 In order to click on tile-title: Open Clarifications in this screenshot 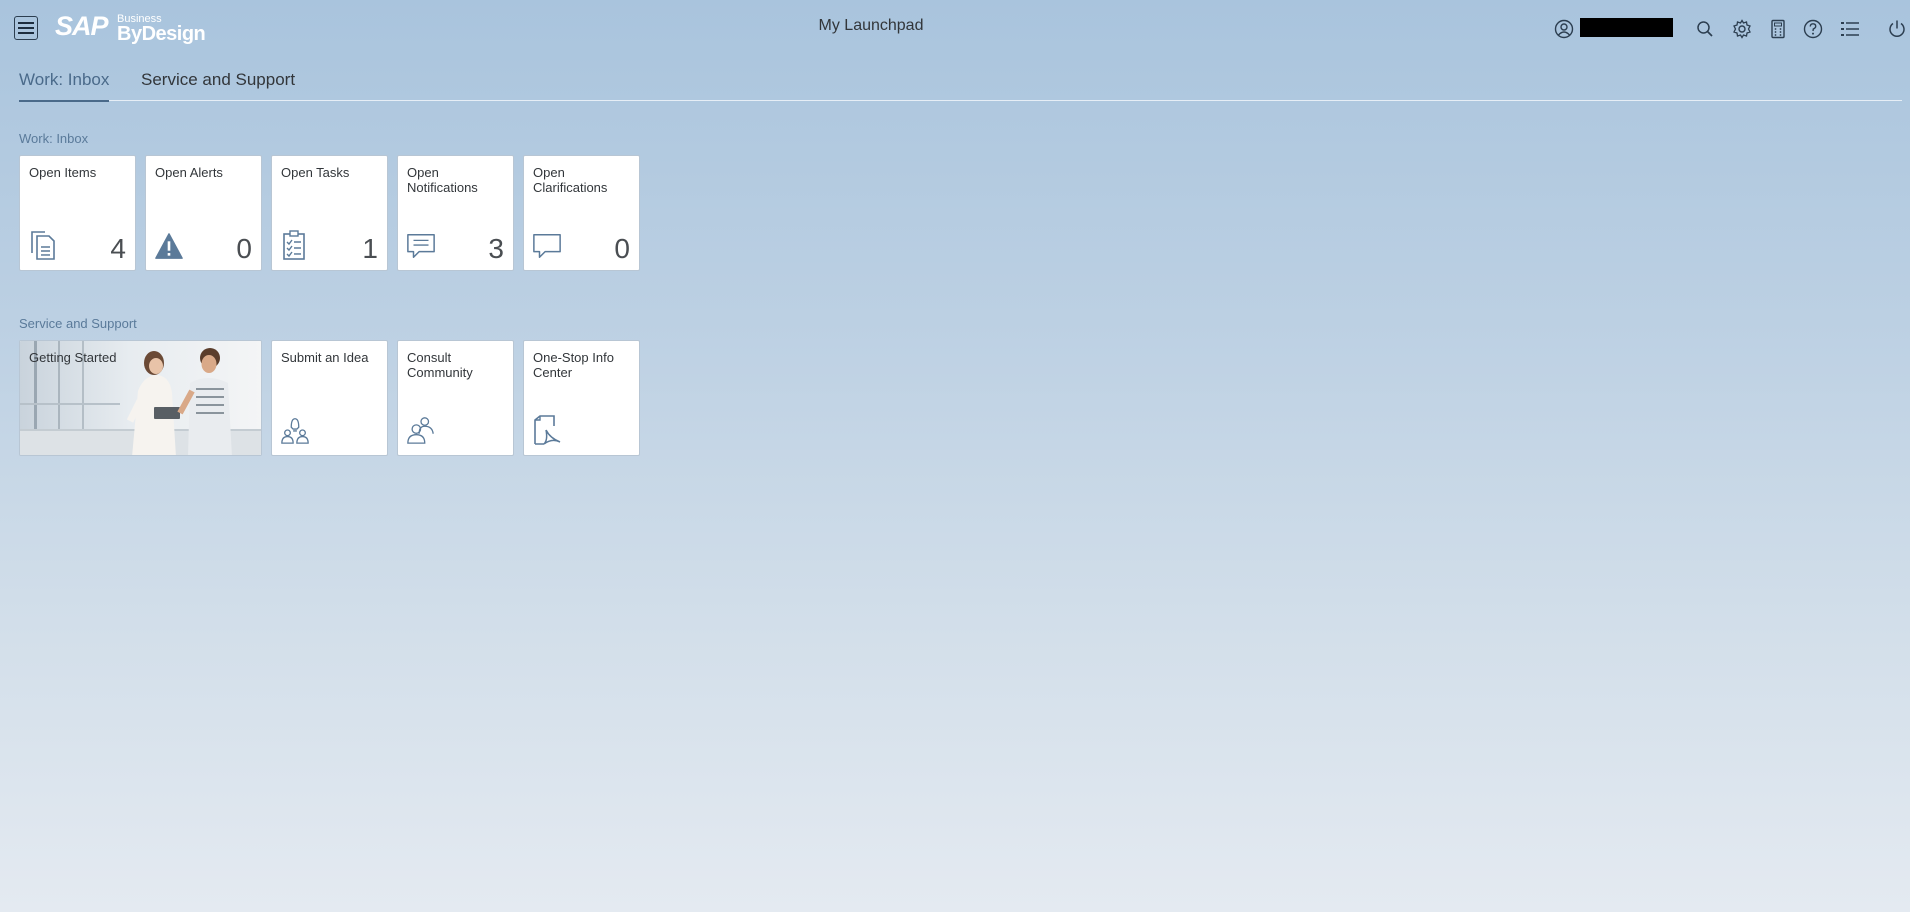, I will do `click(570, 180)`.